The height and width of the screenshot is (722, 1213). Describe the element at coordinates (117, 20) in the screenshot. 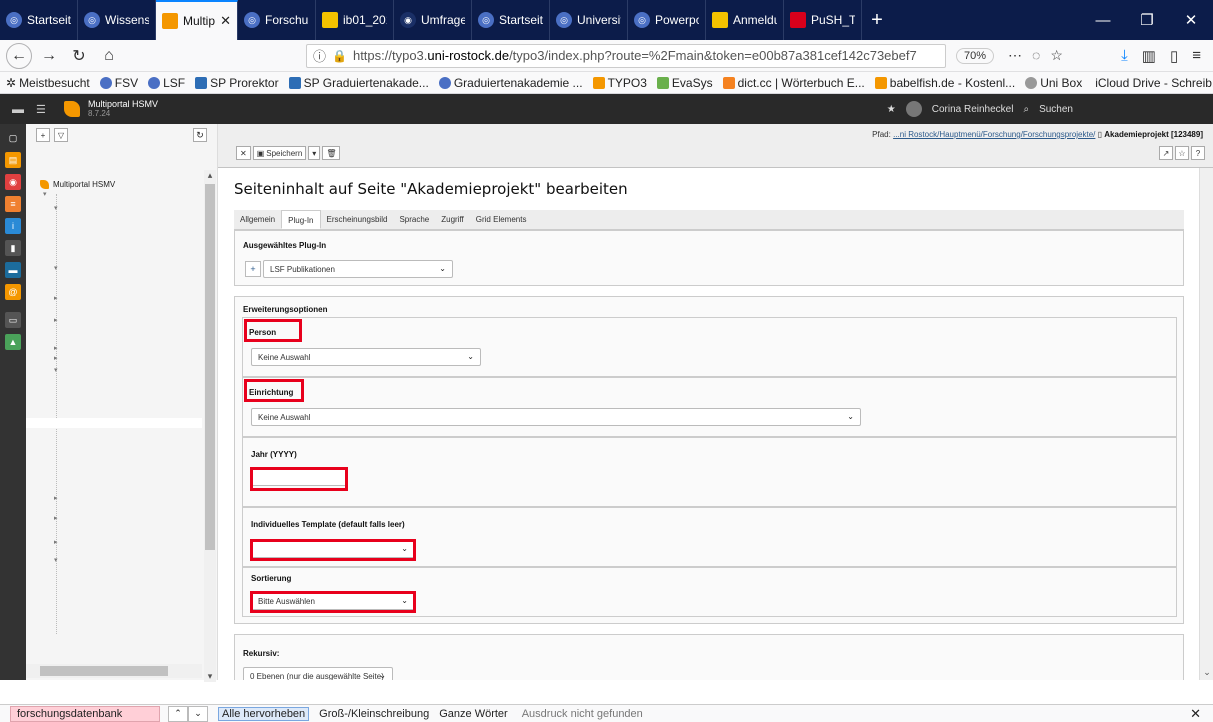

I see `browser-tab: ◎Wissenscha` at that location.